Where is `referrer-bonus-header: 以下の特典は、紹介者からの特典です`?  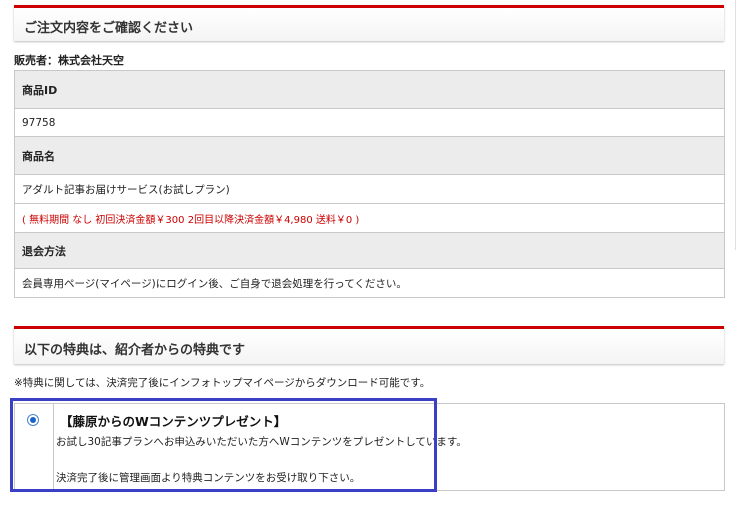 referrer-bonus-header: 以下の特典は、紹介者からの特典です is located at coordinates (369, 345).